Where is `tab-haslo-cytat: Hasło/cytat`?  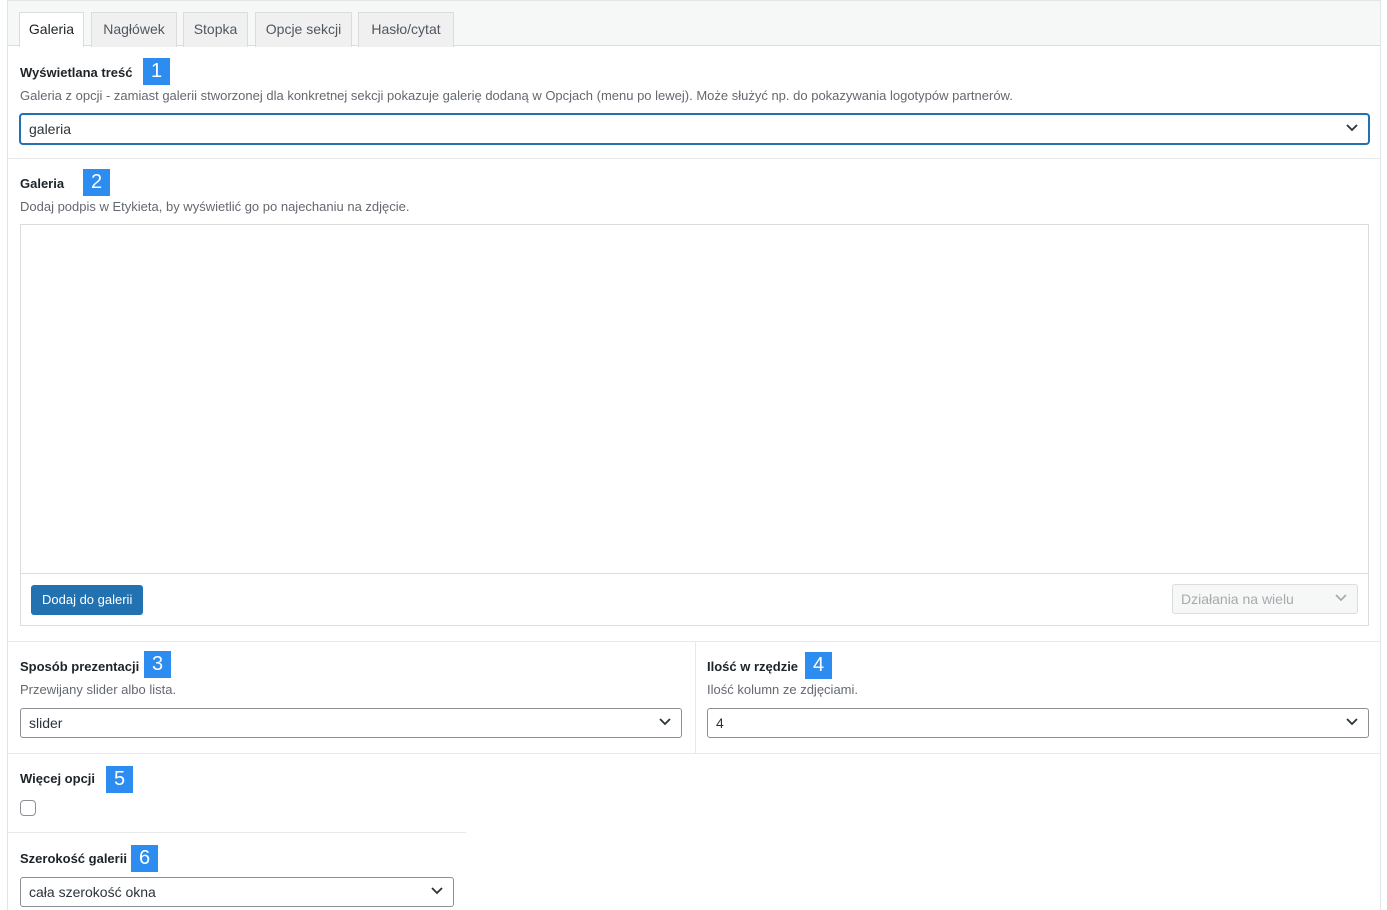
tab-haslo-cytat: Hasło/cytat is located at coordinates (406, 29).